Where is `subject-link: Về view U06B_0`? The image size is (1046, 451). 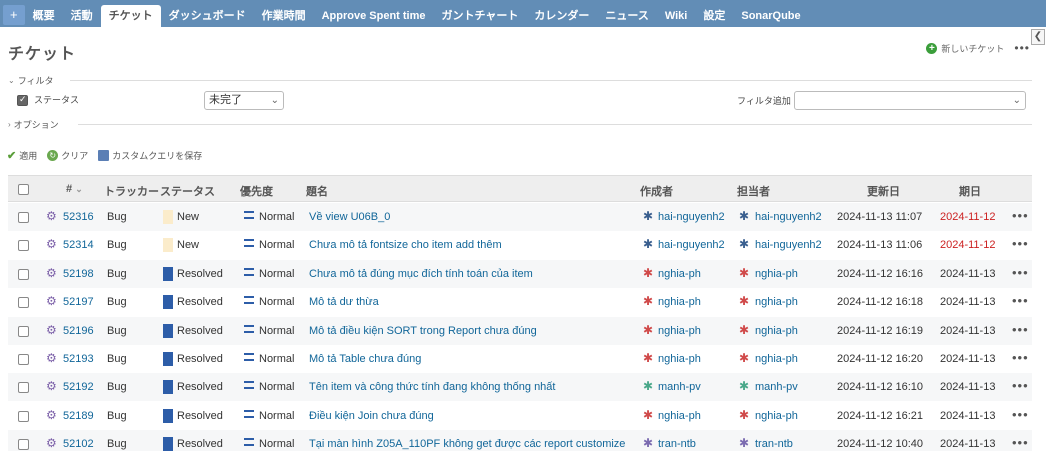
subject-link: Về view U06B_0 is located at coordinates (349, 217).